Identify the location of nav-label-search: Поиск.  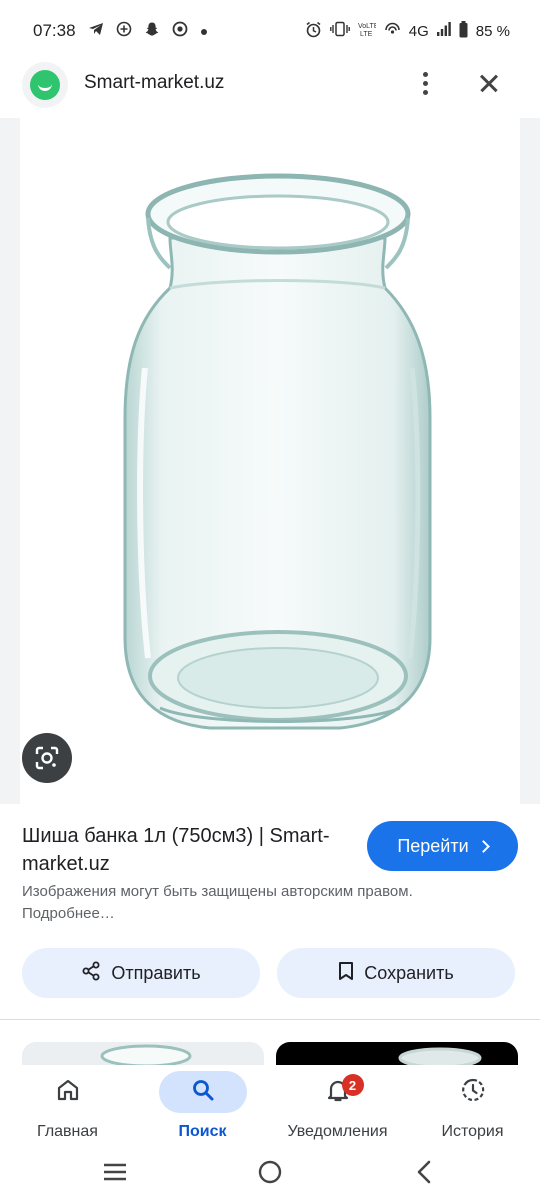
(202, 1131).